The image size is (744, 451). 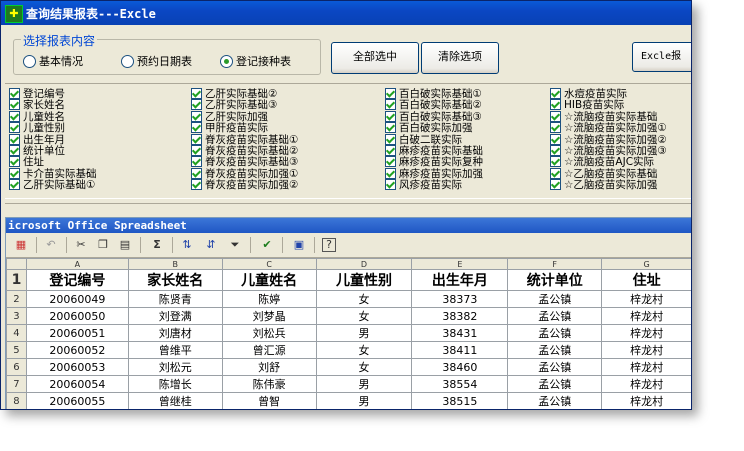 I want to click on data-cell: 20060049, so click(x=77, y=299).